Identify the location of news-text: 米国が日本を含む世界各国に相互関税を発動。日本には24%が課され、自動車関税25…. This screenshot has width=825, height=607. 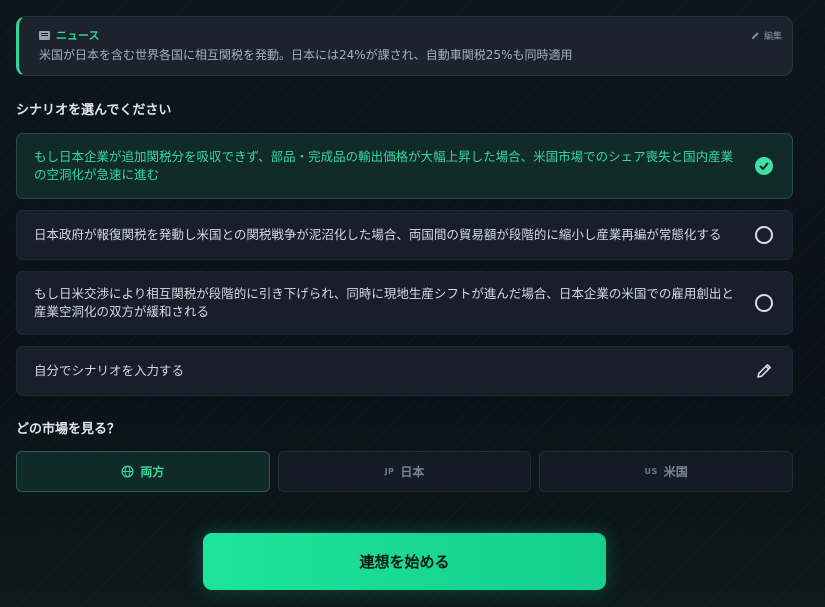
(306, 55).